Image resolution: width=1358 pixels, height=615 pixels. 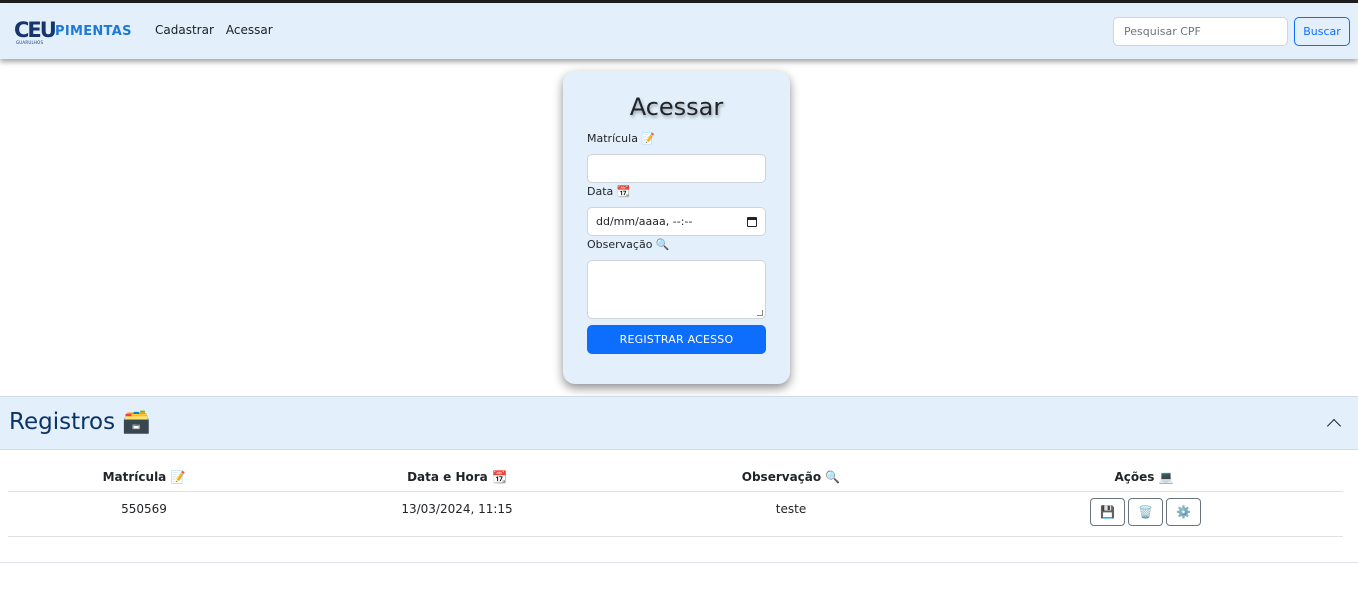 What do you see at coordinates (752, 221) in the screenshot?
I see `calendar-icon` at bounding box center [752, 221].